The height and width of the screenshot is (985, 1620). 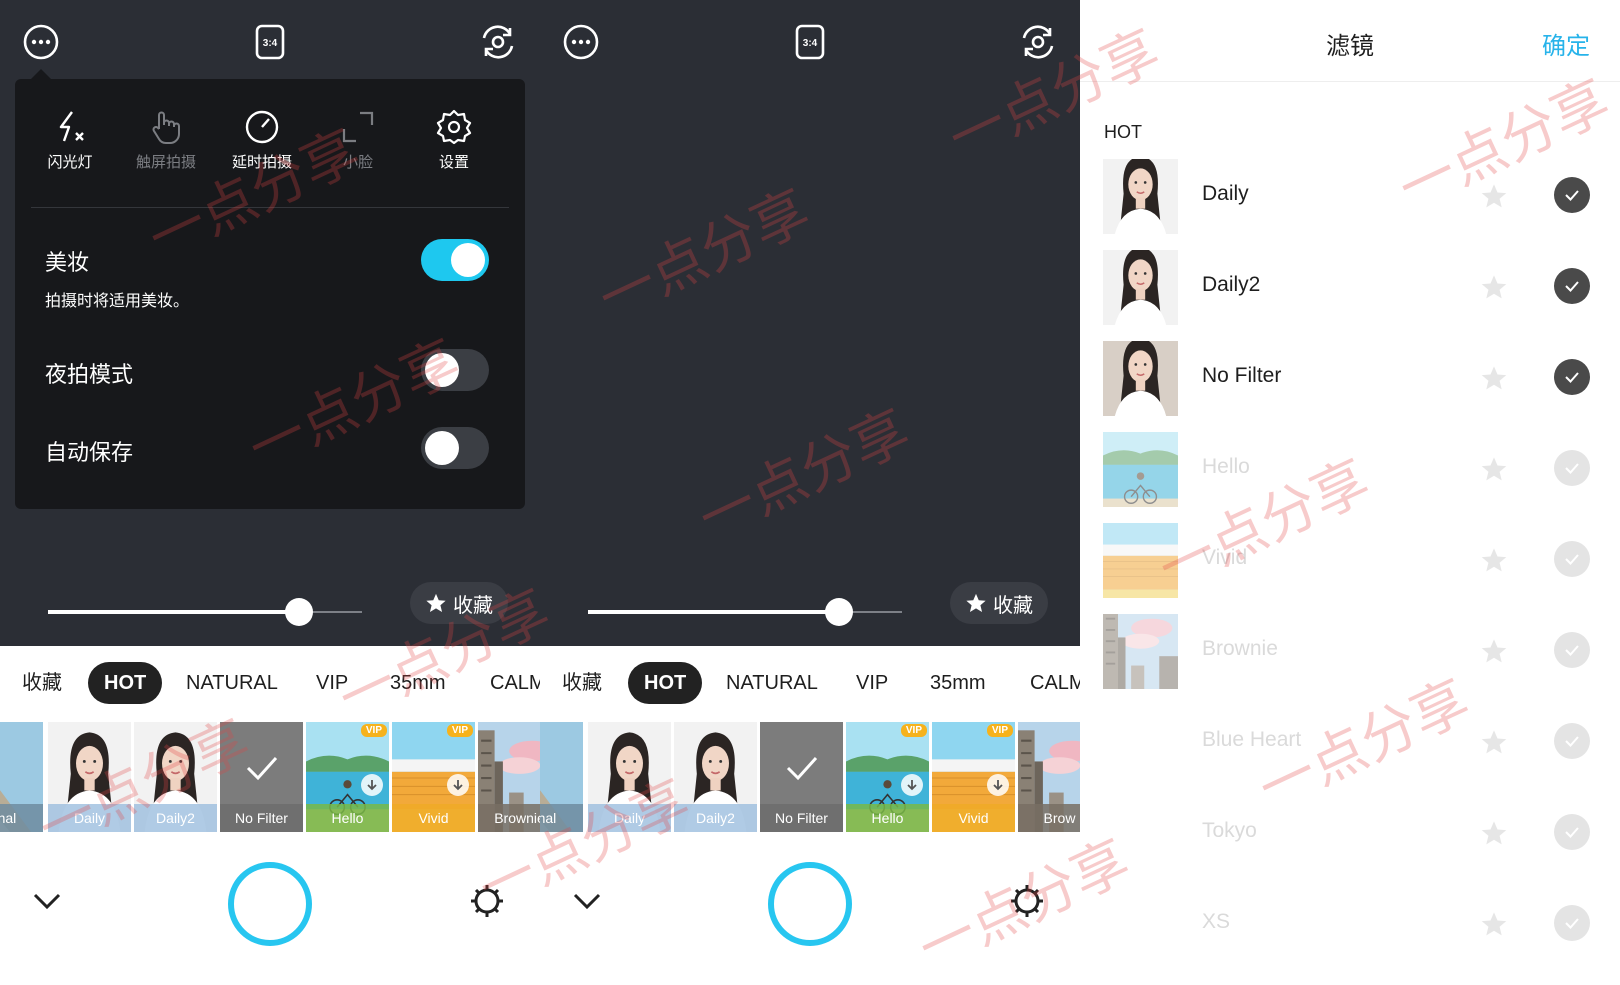 I want to click on flash-button: 闪光灯, so click(x=70, y=149).